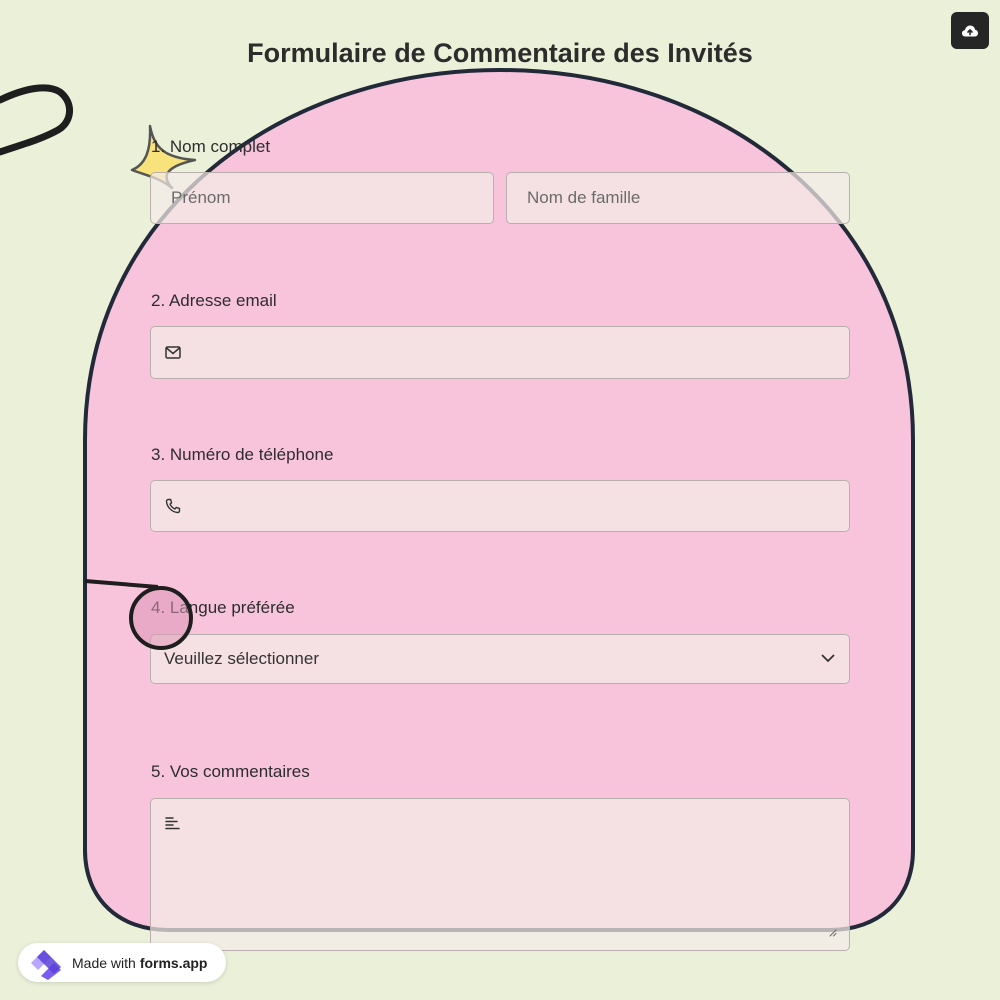  I want to click on question-label-email: 2. Adresse email, so click(214, 300).